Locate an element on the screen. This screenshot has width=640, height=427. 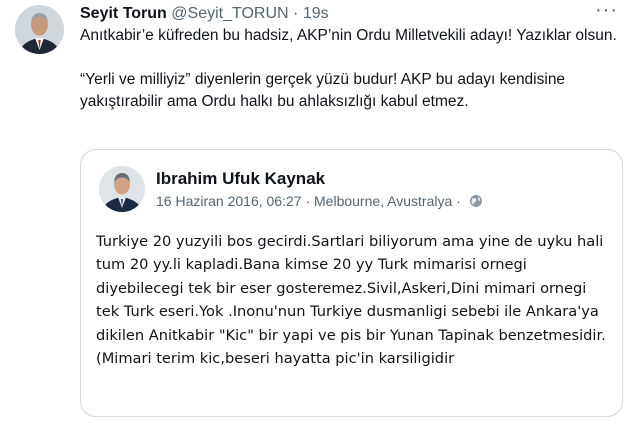
tweet-header: Seyit Torun @Seyit_TORUN · 19s is located at coordinates (204, 14).